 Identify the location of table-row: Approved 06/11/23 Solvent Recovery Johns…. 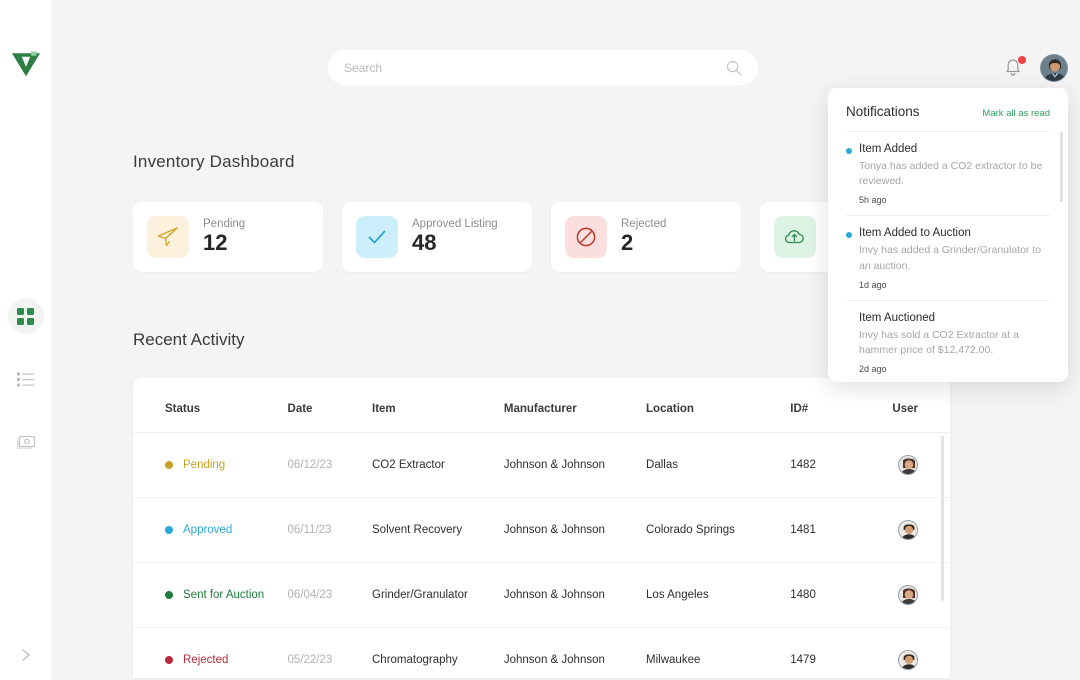
(541, 530).